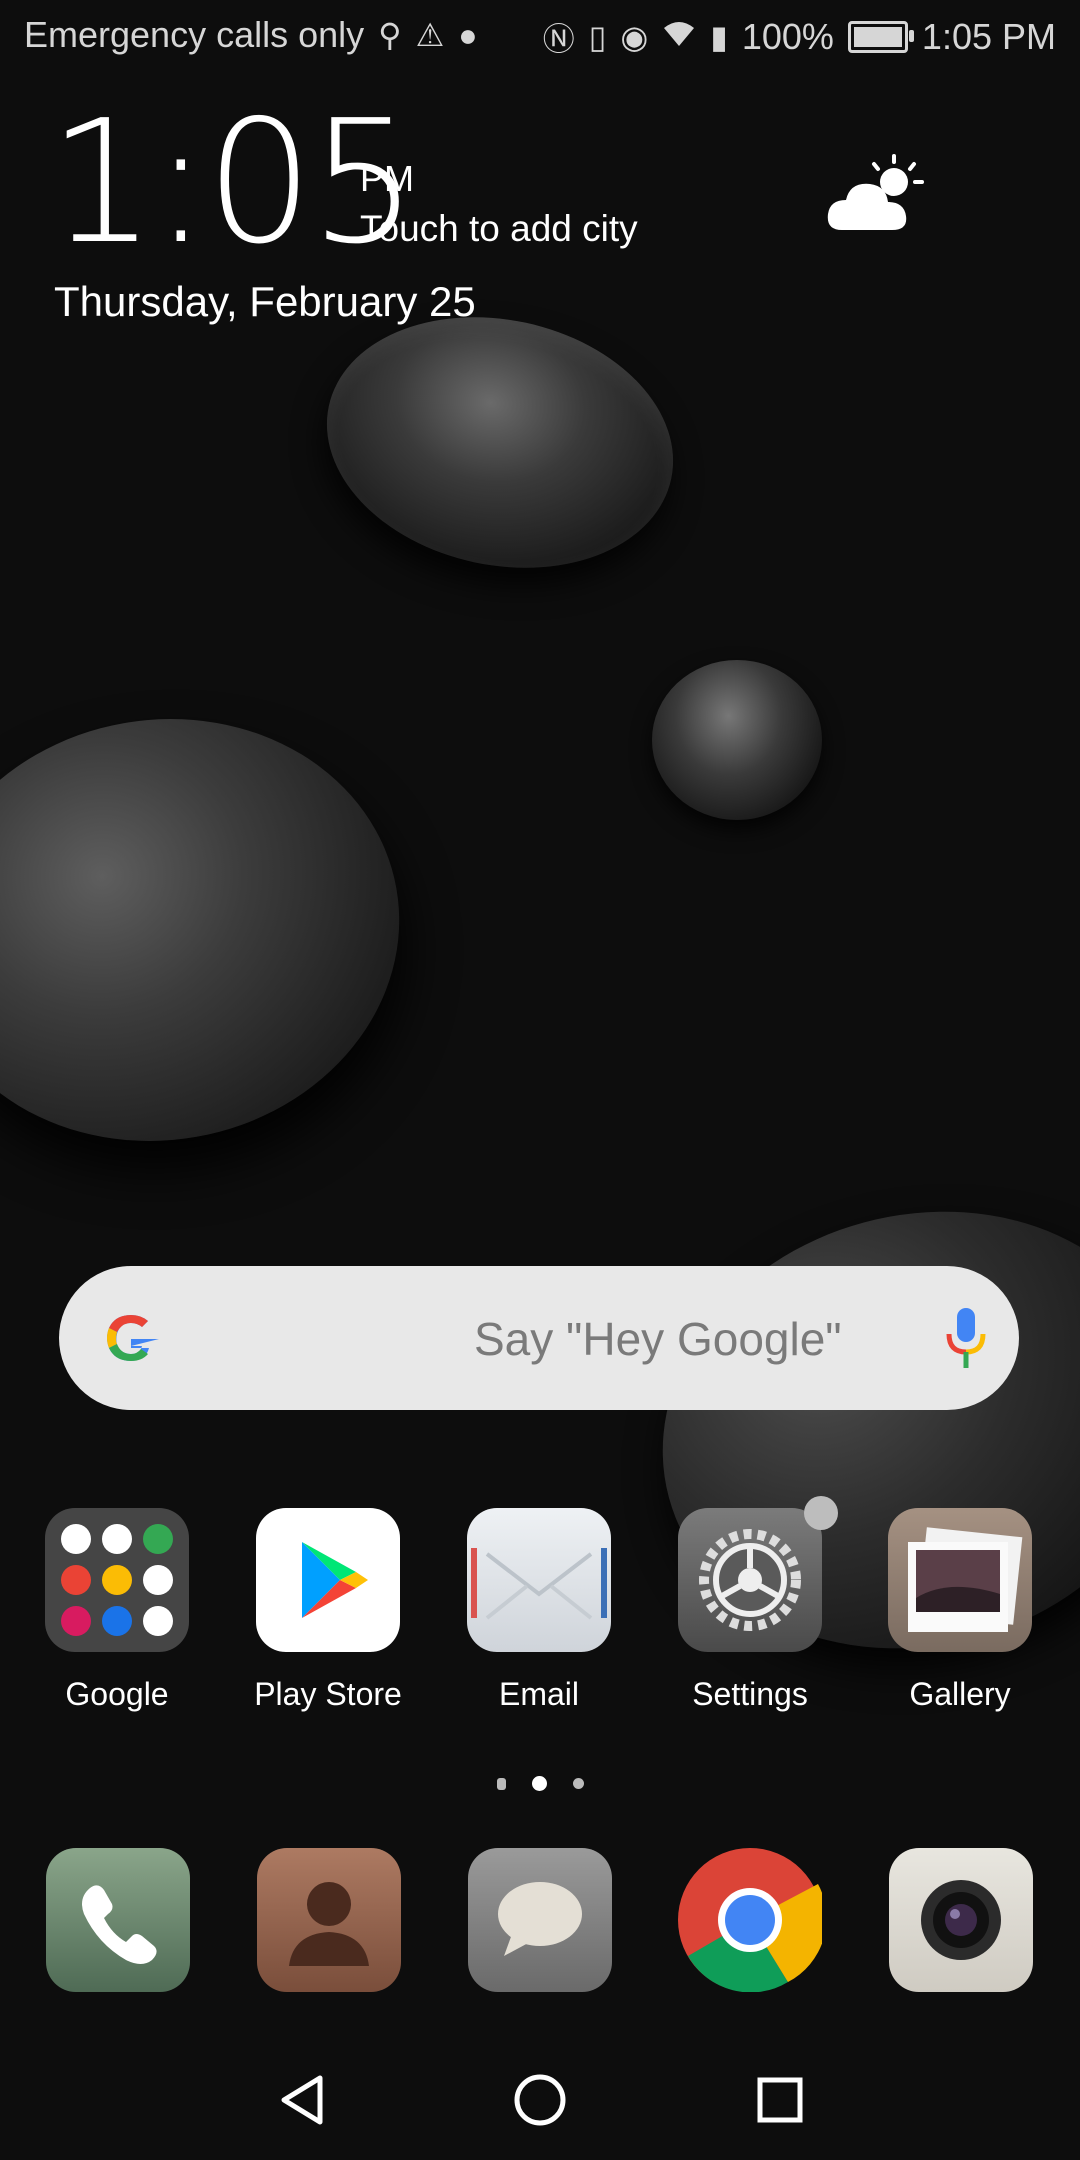 This screenshot has width=1080, height=2160. What do you see at coordinates (961, 1920) in the screenshot?
I see `camera-icon` at bounding box center [961, 1920].